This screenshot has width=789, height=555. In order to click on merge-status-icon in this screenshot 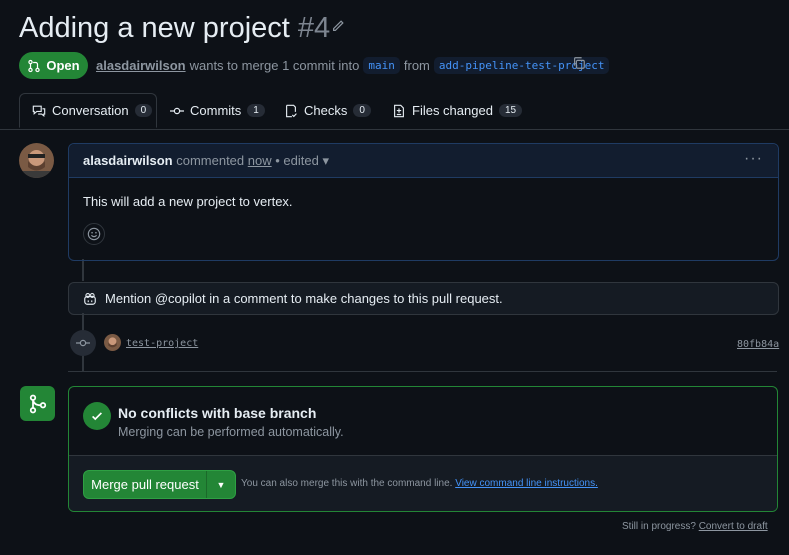, I will do `click(37, 403)`.